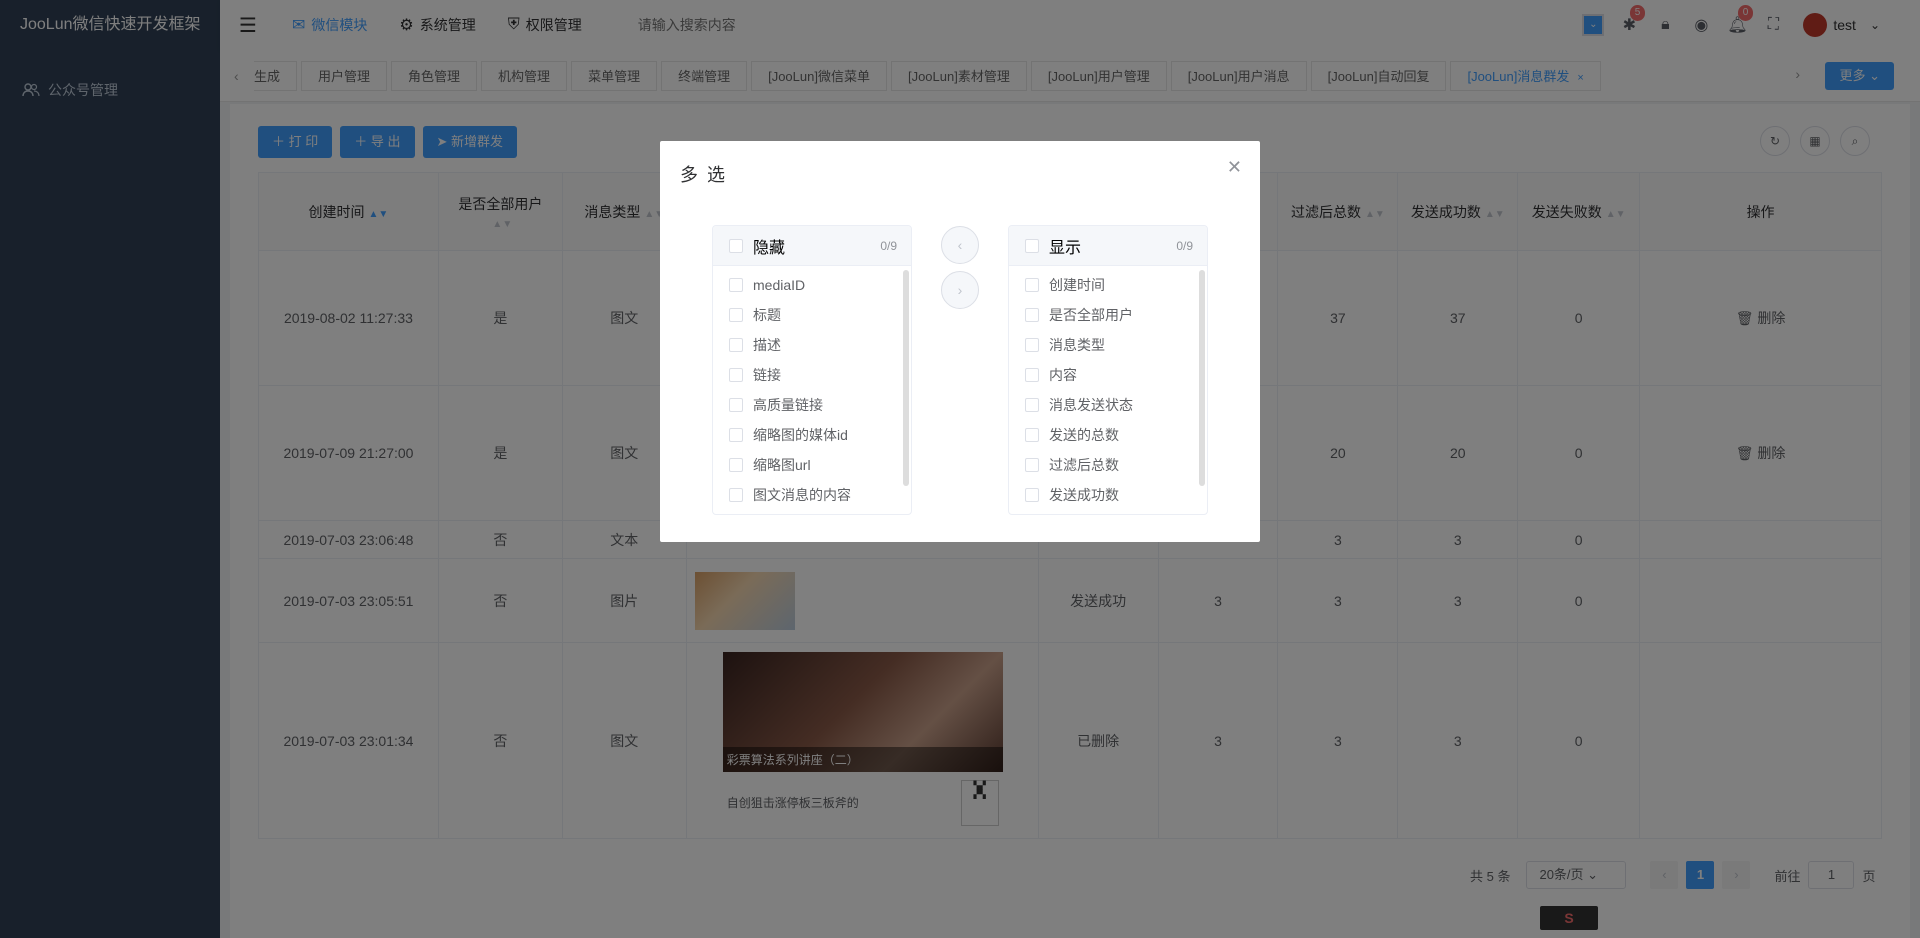  What do you see at coordinates (812, 465) in the screenshot?
I see `list-item: 缩略图url` at bounding box center [812, 465].